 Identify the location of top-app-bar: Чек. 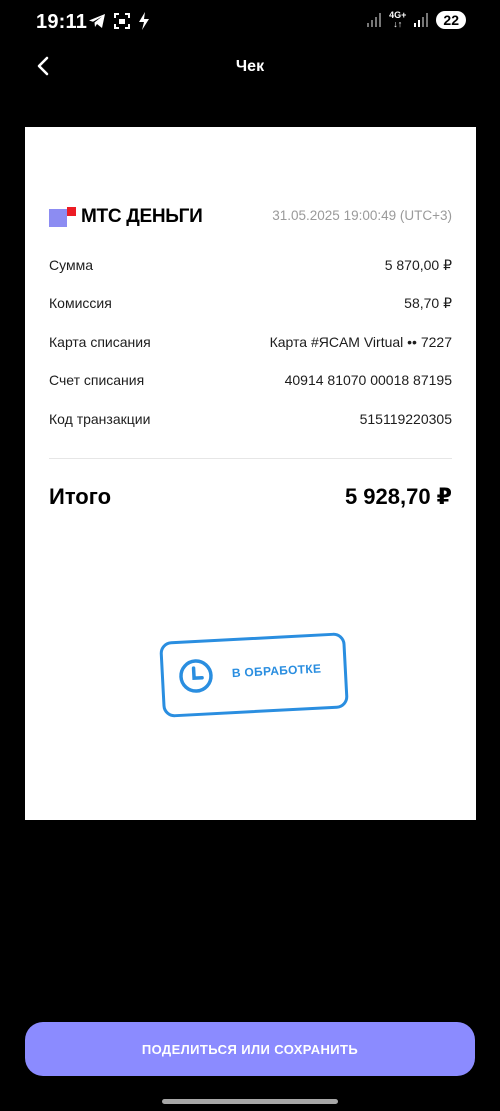
(250, 67).